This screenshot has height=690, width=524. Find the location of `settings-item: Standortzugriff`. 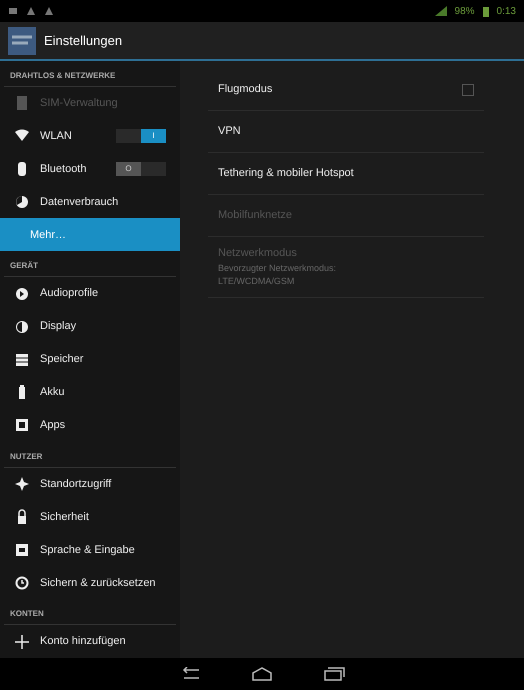

settings-item: Standortzugriff is located at coordinates (90, 484).